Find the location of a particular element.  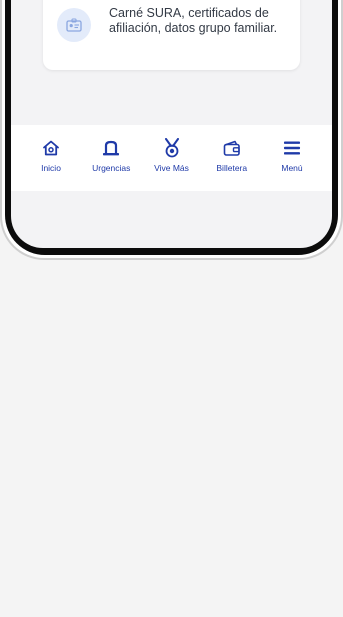

nav-item-urgencias: Urgencias is located at coordinates (111, 158).